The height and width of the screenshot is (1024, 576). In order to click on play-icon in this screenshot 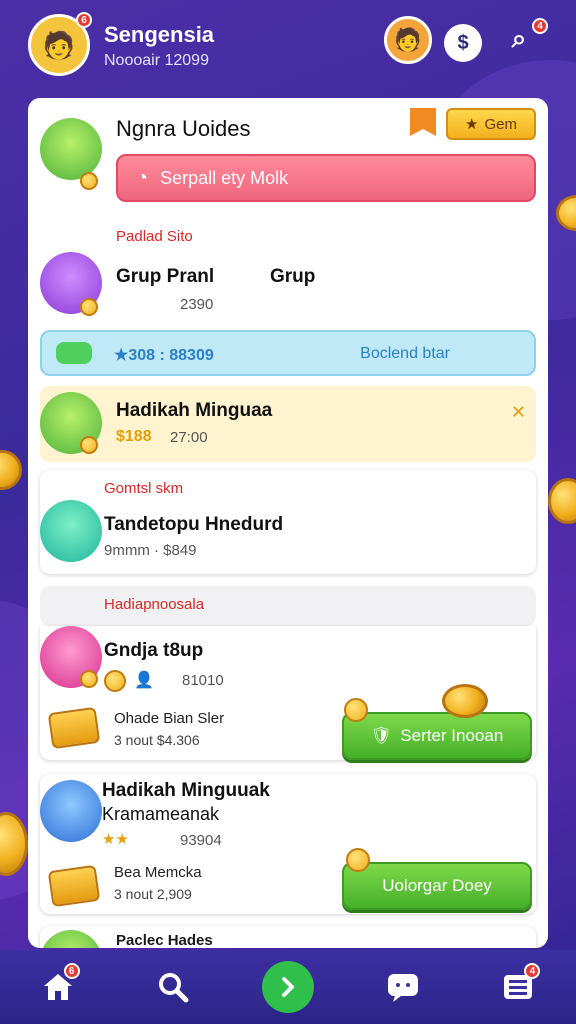, I will do `click(287, 987)`.